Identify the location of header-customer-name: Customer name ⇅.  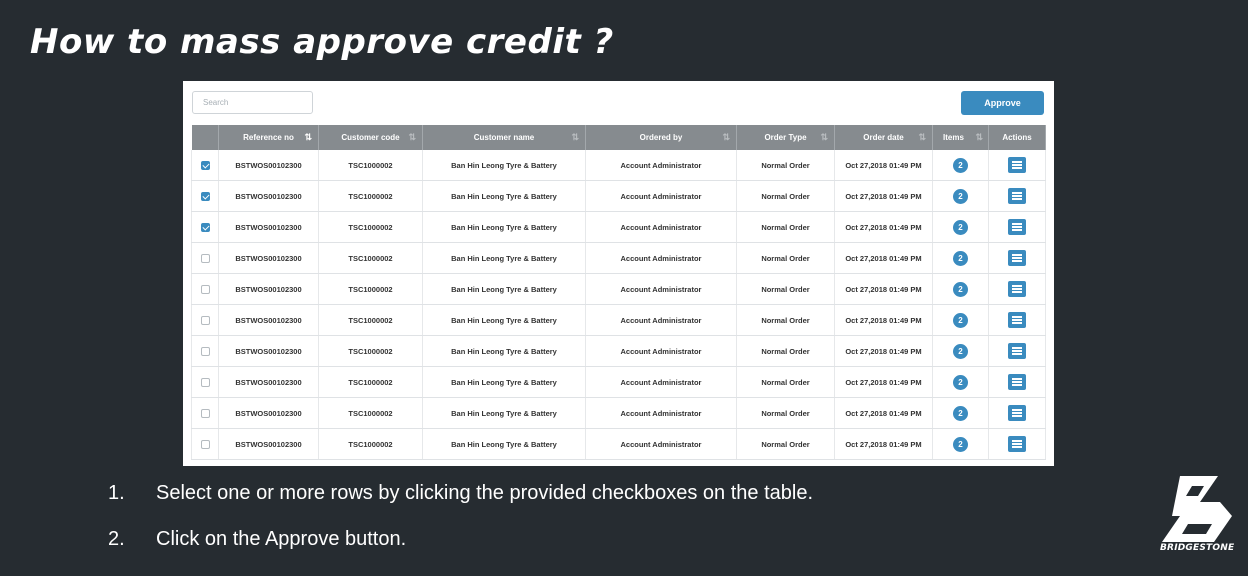
(504, 137).